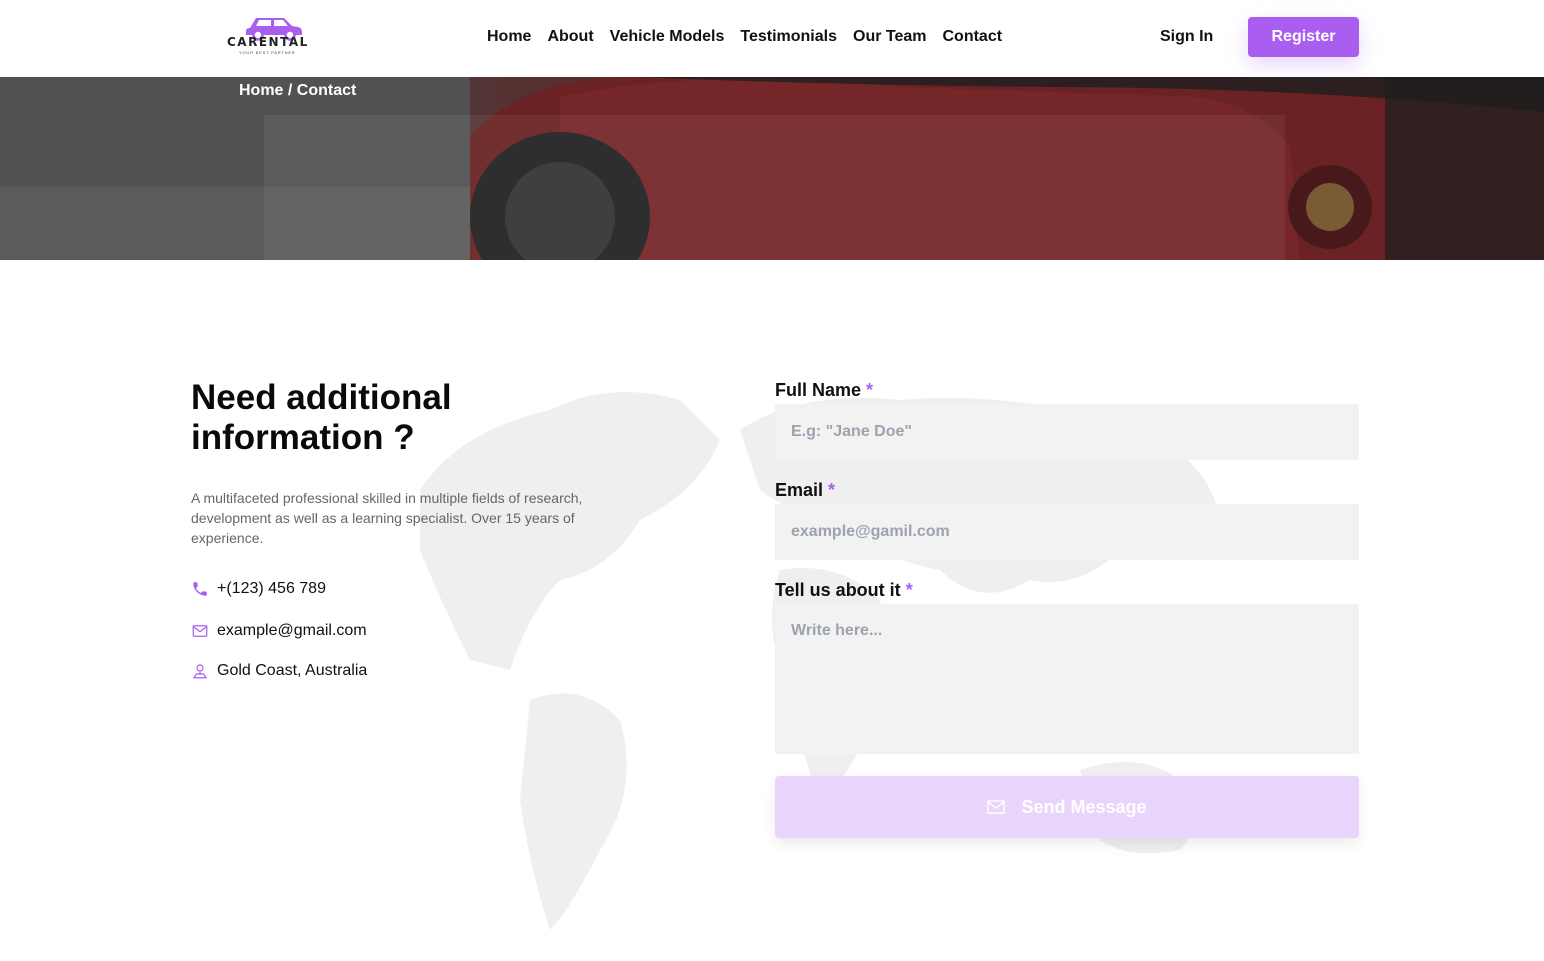 This screenshot has width=1544, height=961. What do you see at coordinates (267, 52) in the screenshot?
I see `logo-tagline: YOUR BEST PARTNER` at bounding box center [267, 52].